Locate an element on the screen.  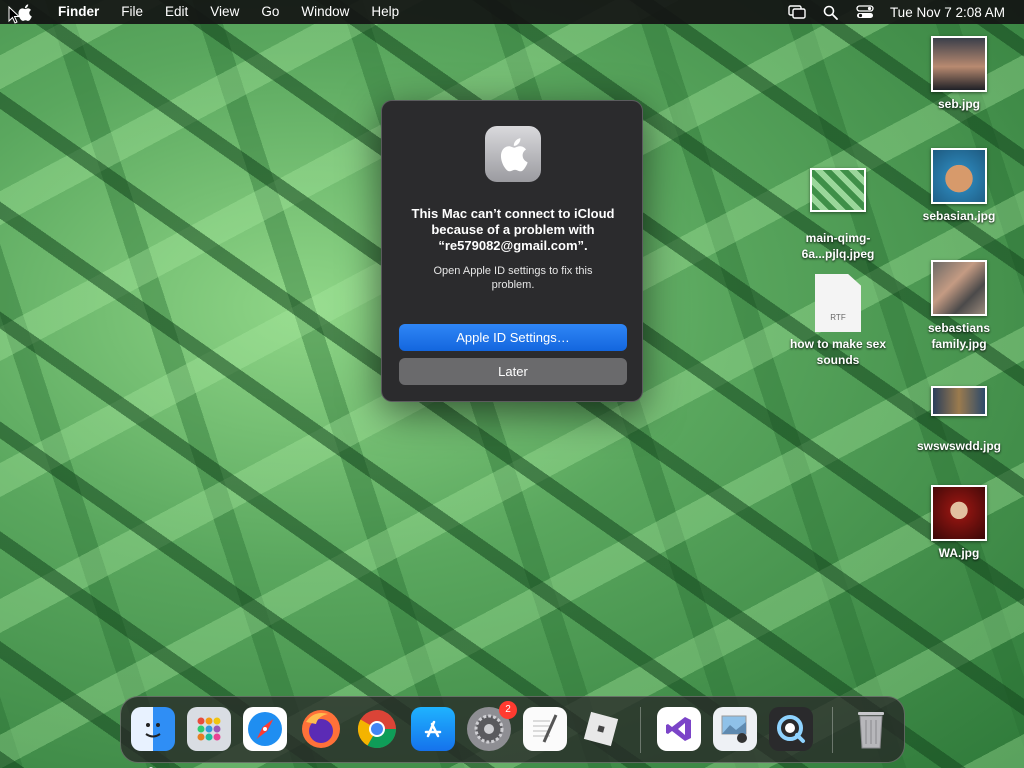
menu-edit: Edit is located at coordinates (176, 12).